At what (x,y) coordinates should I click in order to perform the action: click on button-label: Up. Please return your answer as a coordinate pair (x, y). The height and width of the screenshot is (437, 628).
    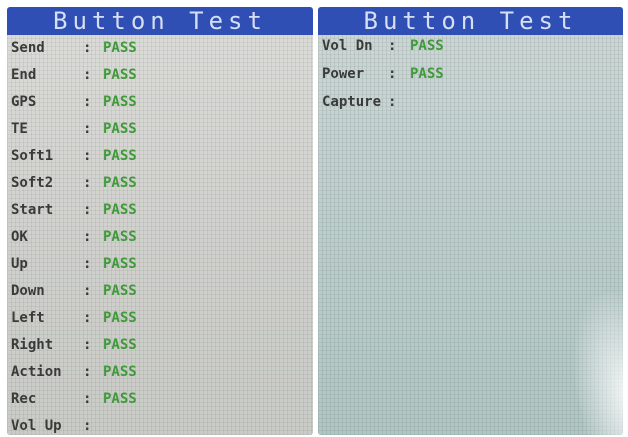
    Looking at the image, I should click on (19, 264).